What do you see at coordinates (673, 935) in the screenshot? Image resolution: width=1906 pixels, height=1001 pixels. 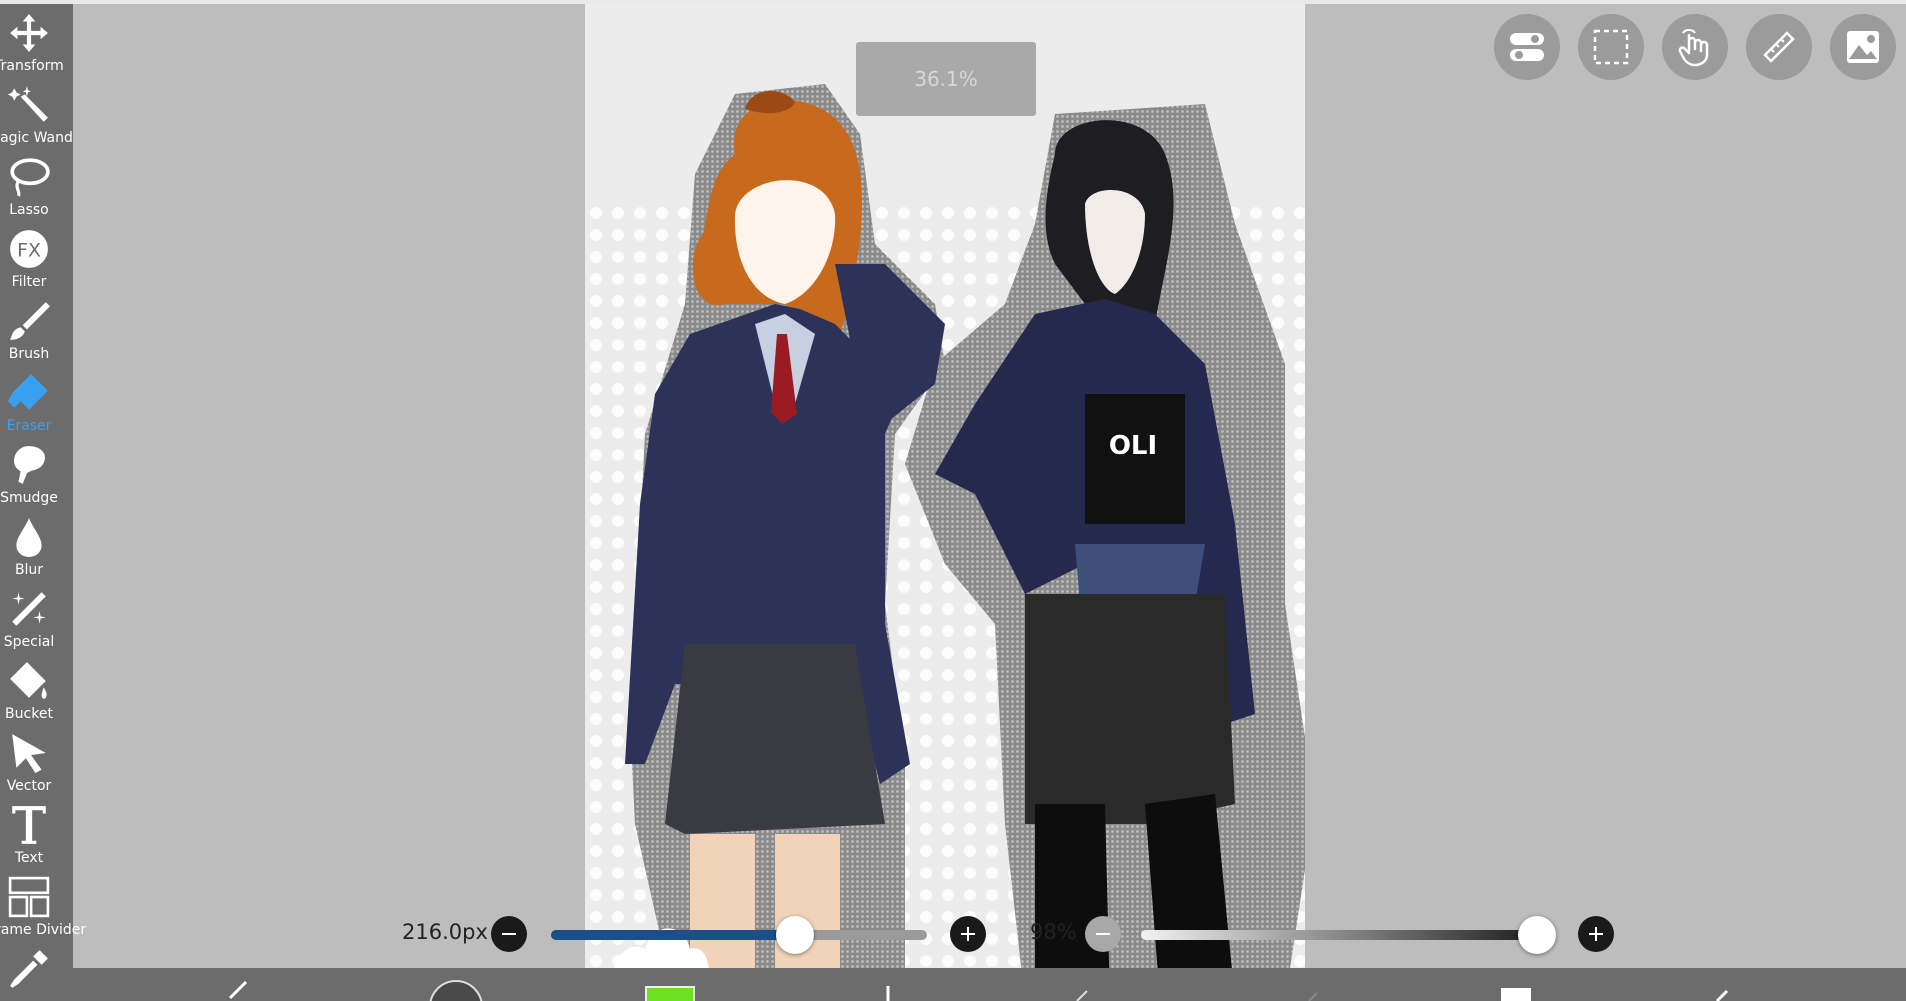 I see `brush-size-fill` at bounding box center [673, 935].